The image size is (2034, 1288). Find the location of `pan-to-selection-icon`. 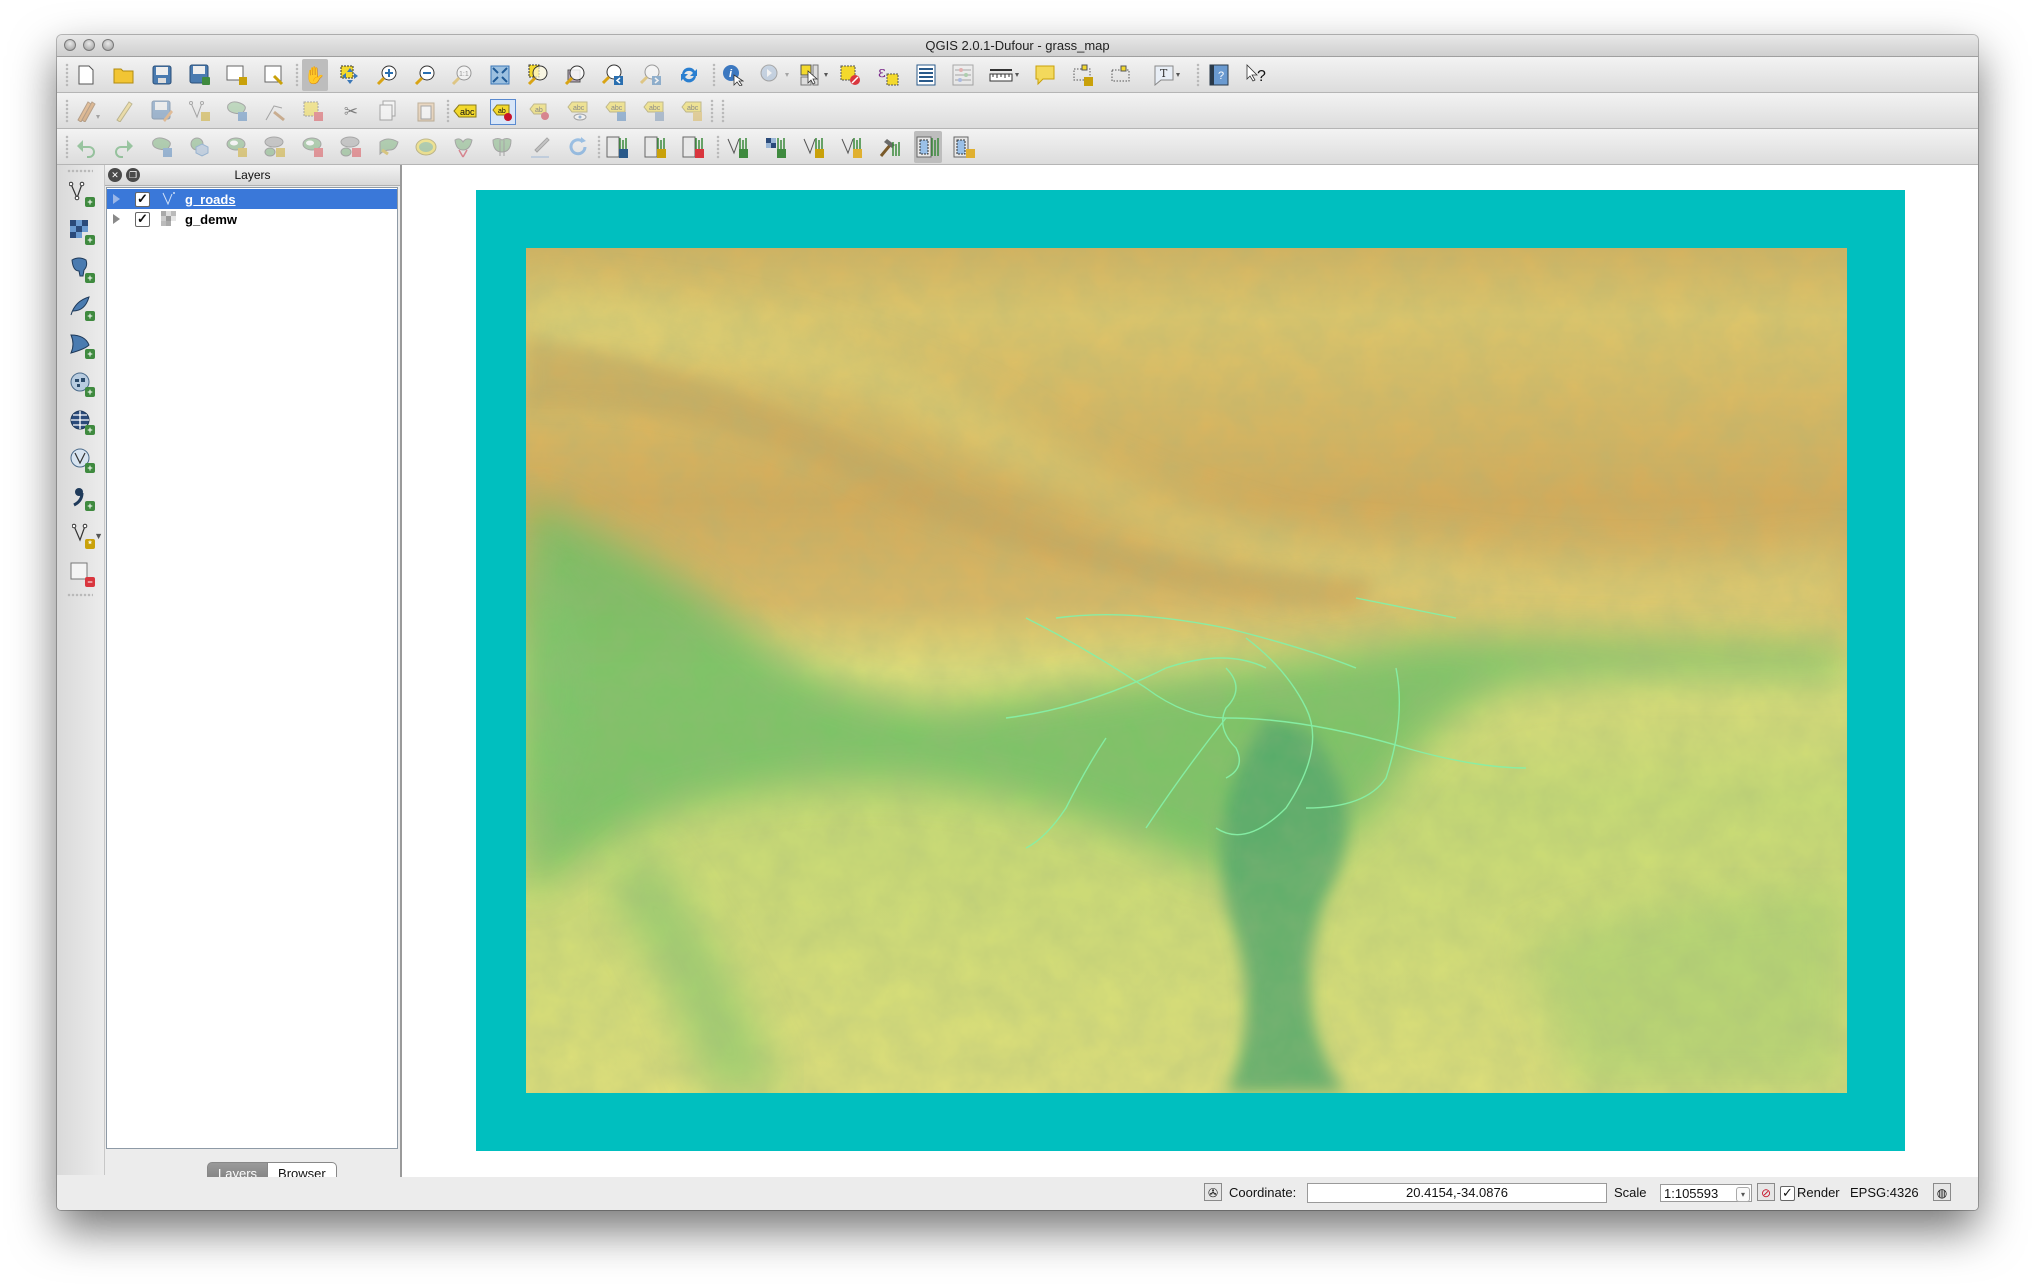

pan-to-selection-icon is located at coordinates (350, 75).